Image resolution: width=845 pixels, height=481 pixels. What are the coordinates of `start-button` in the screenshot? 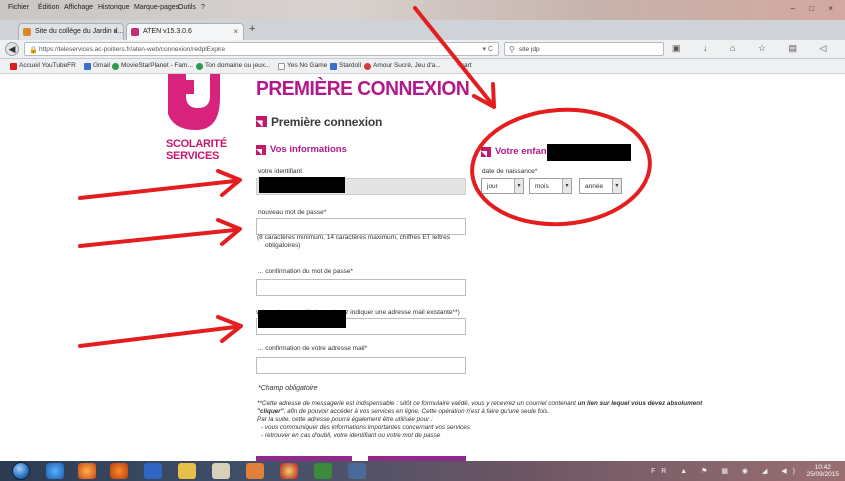 It's located at (21, 471).